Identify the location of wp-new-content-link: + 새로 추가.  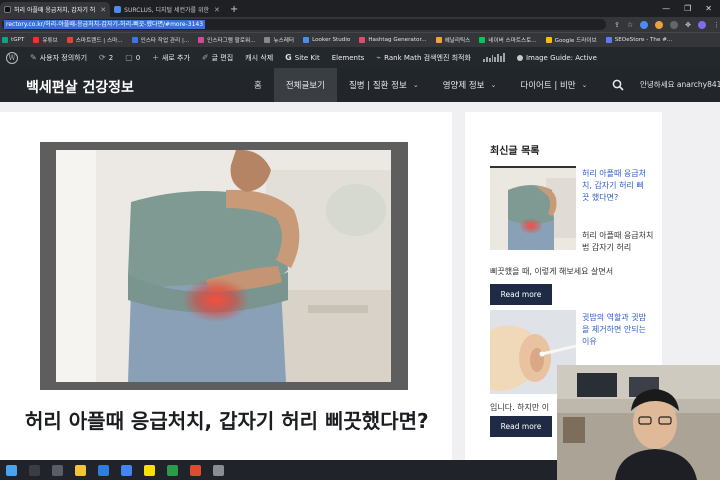
(171, 58).